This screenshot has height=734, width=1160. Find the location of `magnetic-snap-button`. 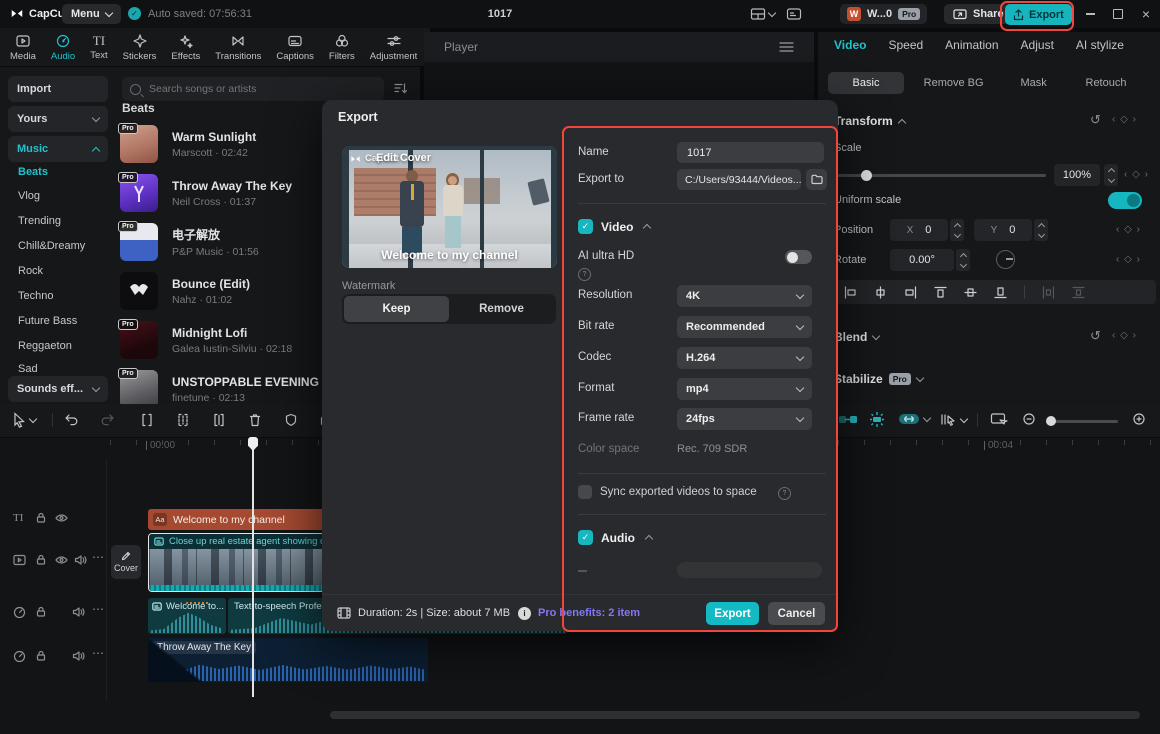

magnetic-snap-button is located at coordinates (848, 419).